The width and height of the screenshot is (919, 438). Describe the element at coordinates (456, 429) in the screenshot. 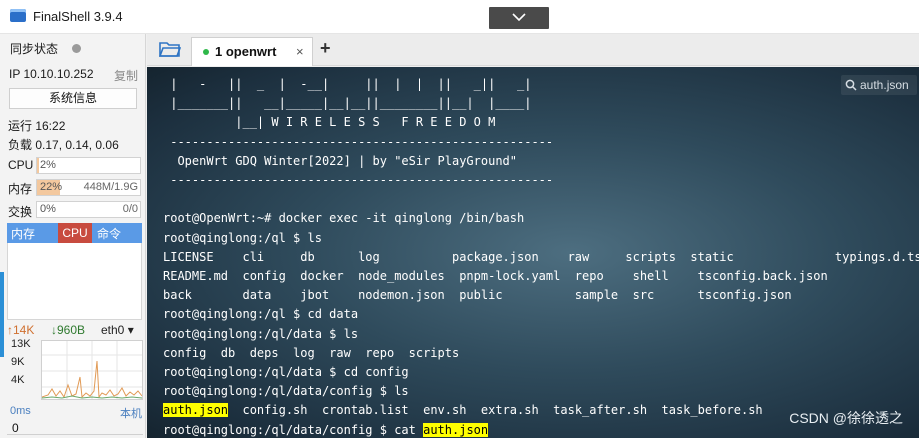

I see `cat-auth-json-highlight: auth.json` at that location.